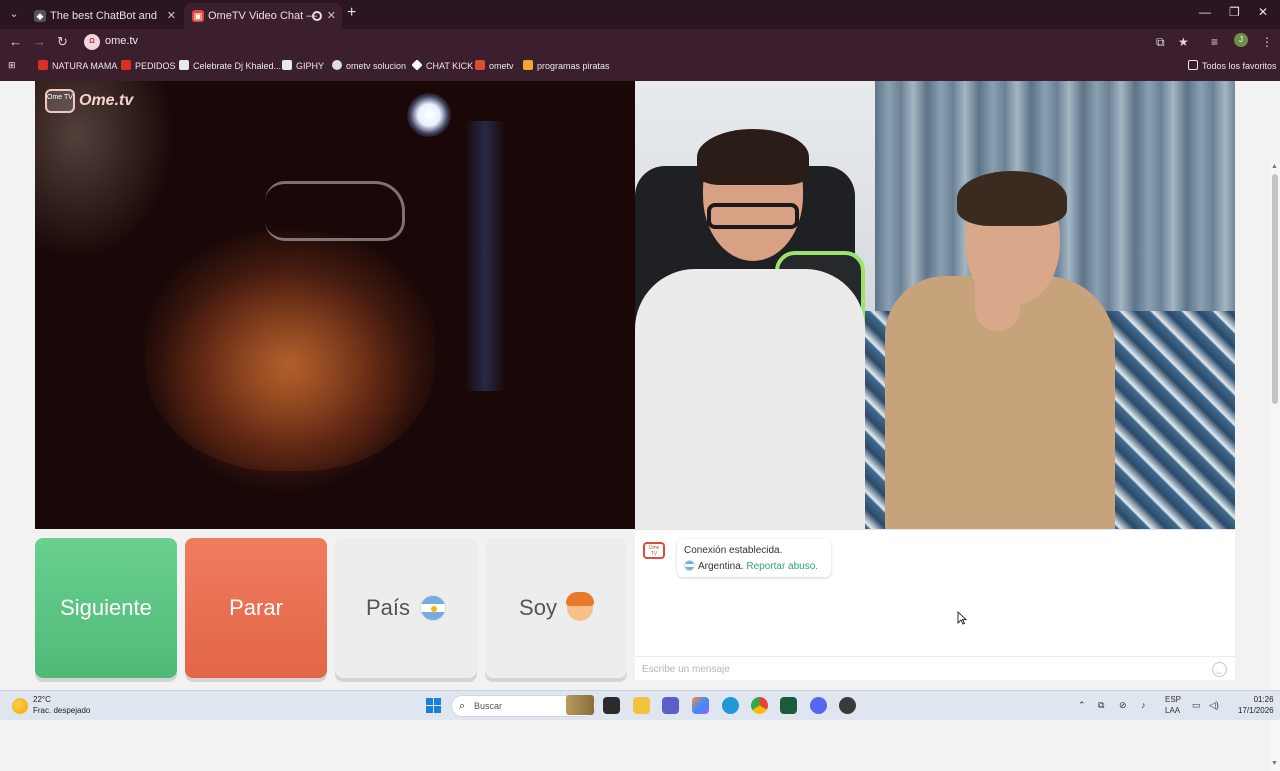 The image size is (1280, 771). What do you see at coordinates (538, 607) in the screenshot?
I see `gender-label: Soy` at bounding box center [538, 607].